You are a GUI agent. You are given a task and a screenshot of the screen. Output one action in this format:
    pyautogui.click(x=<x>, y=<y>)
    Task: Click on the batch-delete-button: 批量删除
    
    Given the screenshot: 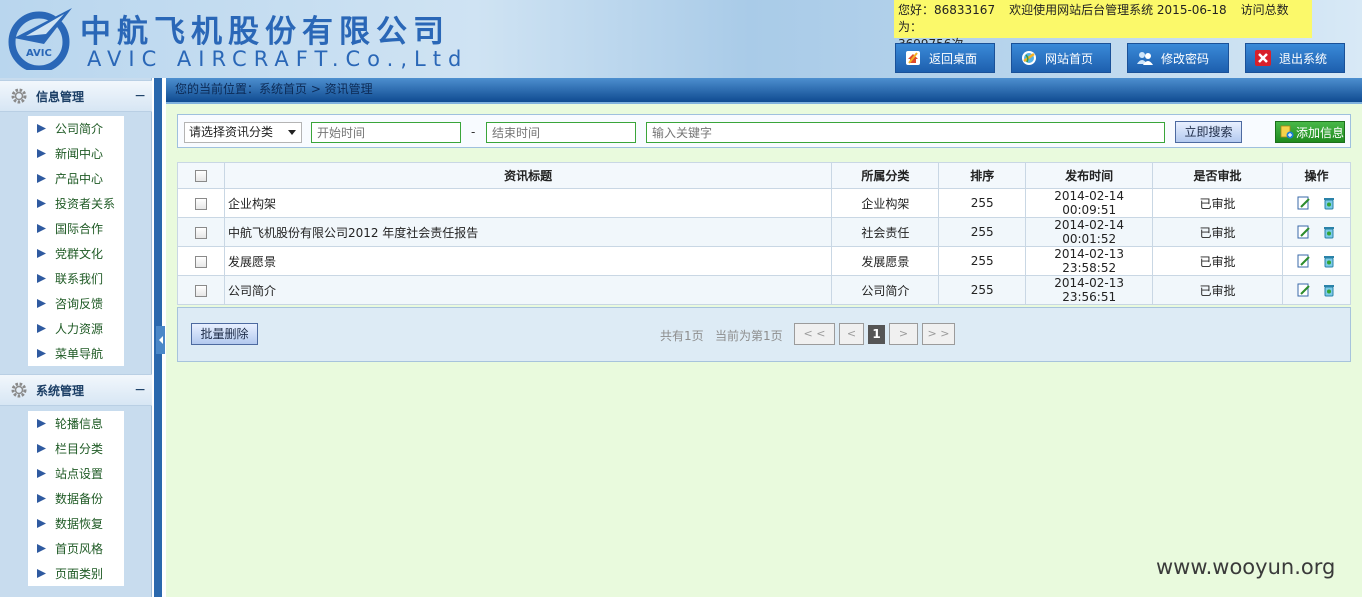 What is the action you would take?
    pyautogui.click(x=224, y=334)
    